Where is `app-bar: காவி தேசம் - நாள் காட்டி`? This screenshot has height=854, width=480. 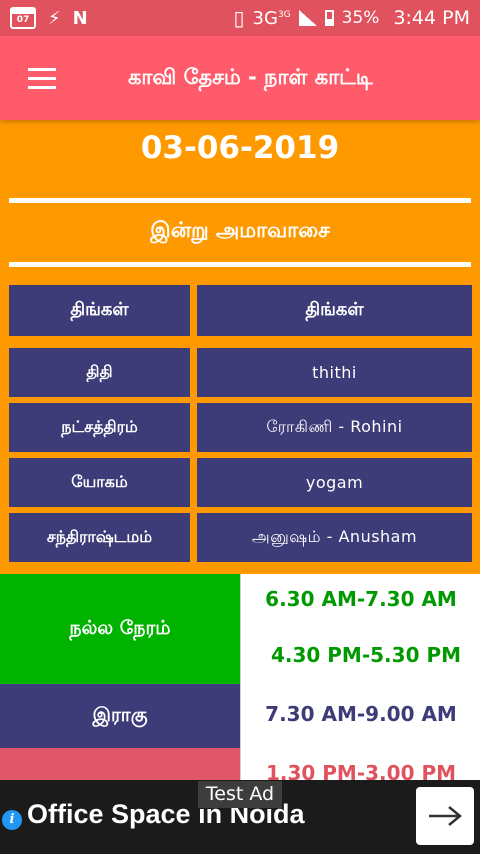
app-bar: காவி தேசம் - நாள் காட்டி is located at coordinates (240, 78).